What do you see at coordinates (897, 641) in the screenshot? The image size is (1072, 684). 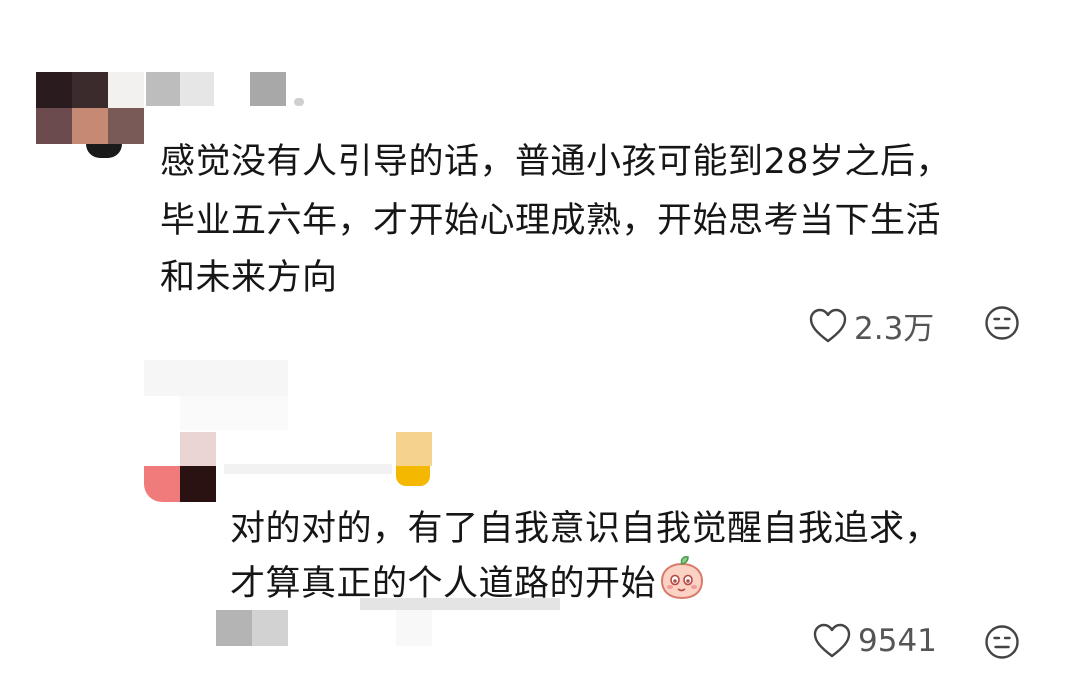 I see `like-count: 9541` at bounding box center [897, 641].